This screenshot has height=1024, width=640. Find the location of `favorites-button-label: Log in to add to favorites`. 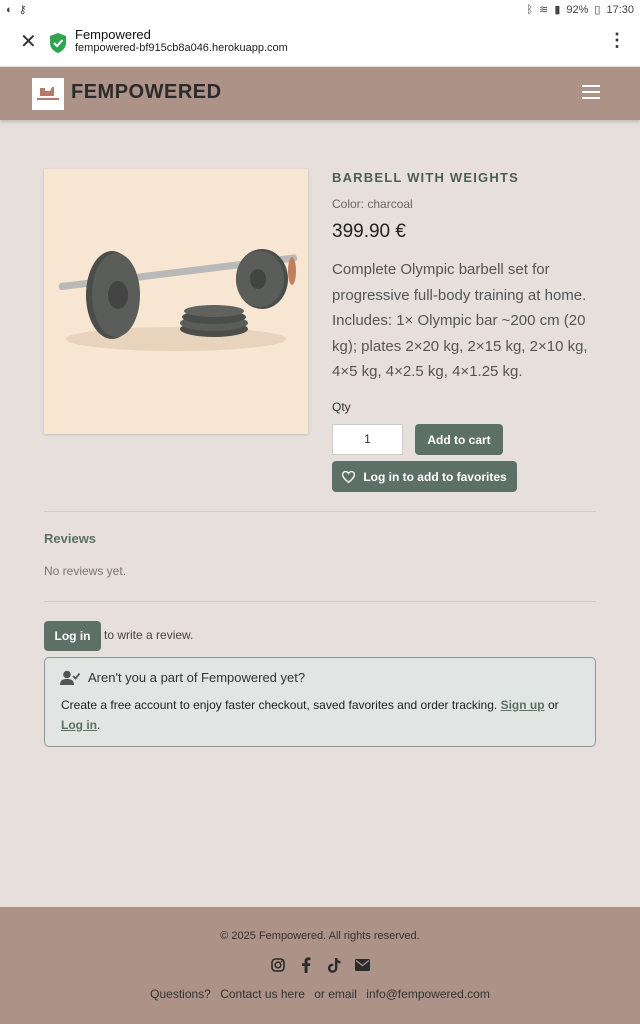

favorites-button-label: Log in to add to favorites is located at coordinates (435, 476).